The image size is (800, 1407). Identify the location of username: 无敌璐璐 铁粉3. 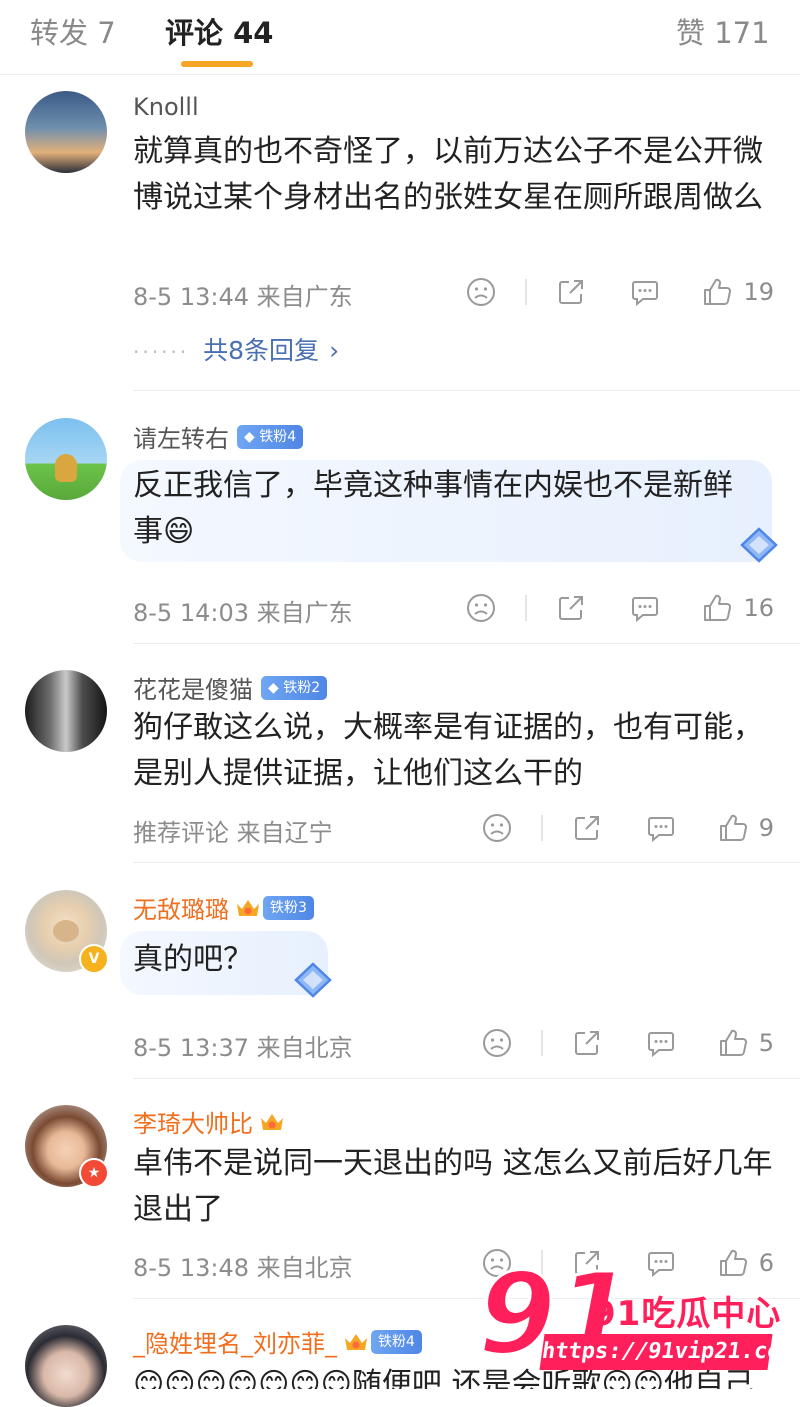
(223, 907).